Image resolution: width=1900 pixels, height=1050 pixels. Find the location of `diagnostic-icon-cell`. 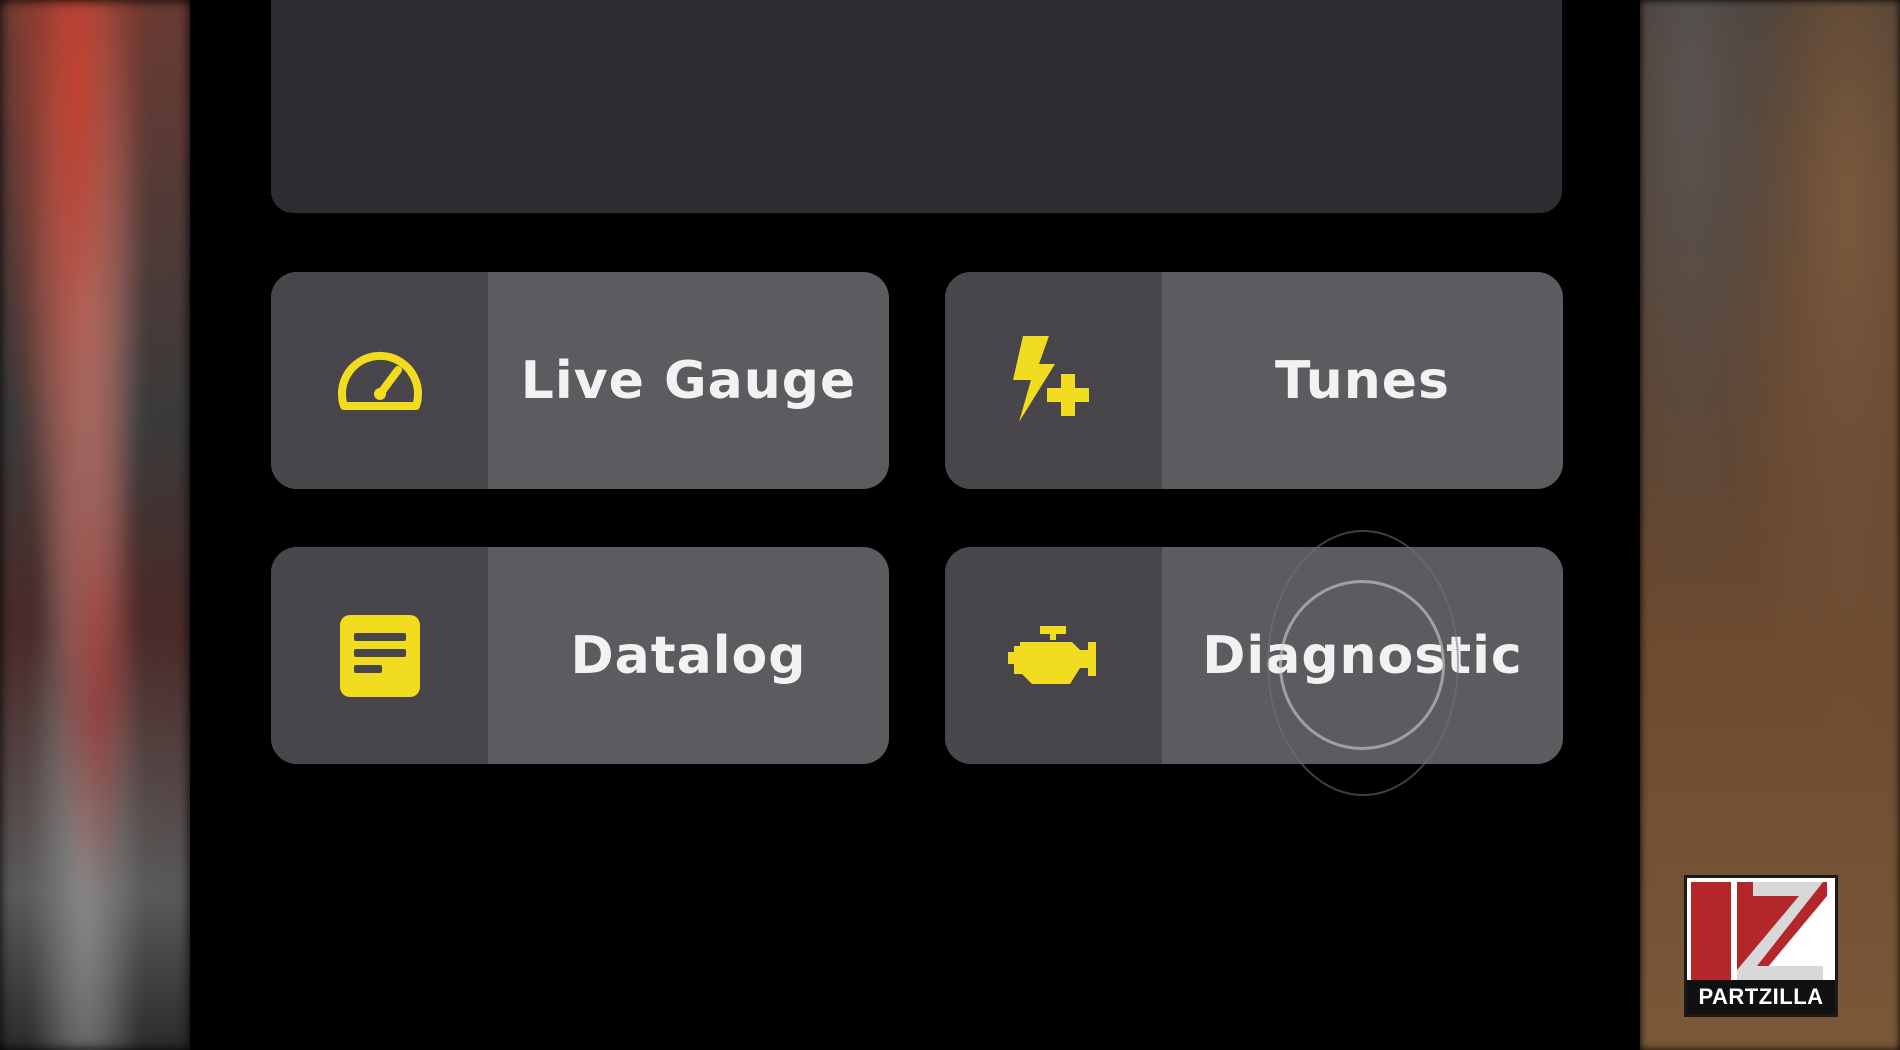

diagnostic-icon-cell is located at coordinates (1053, 655).